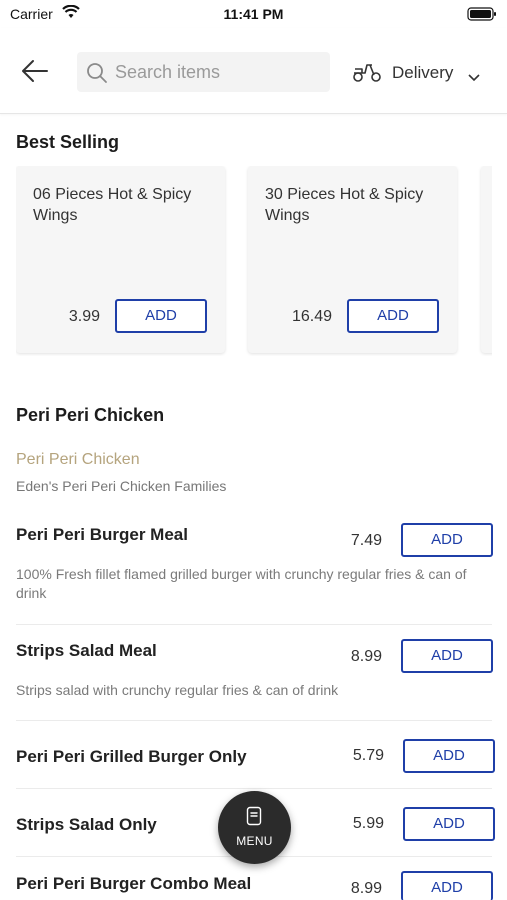 Image resolution: width=507 pixels, height=900 pixels. I want to click on status-time: 11:41 PM, so click(253, 14).